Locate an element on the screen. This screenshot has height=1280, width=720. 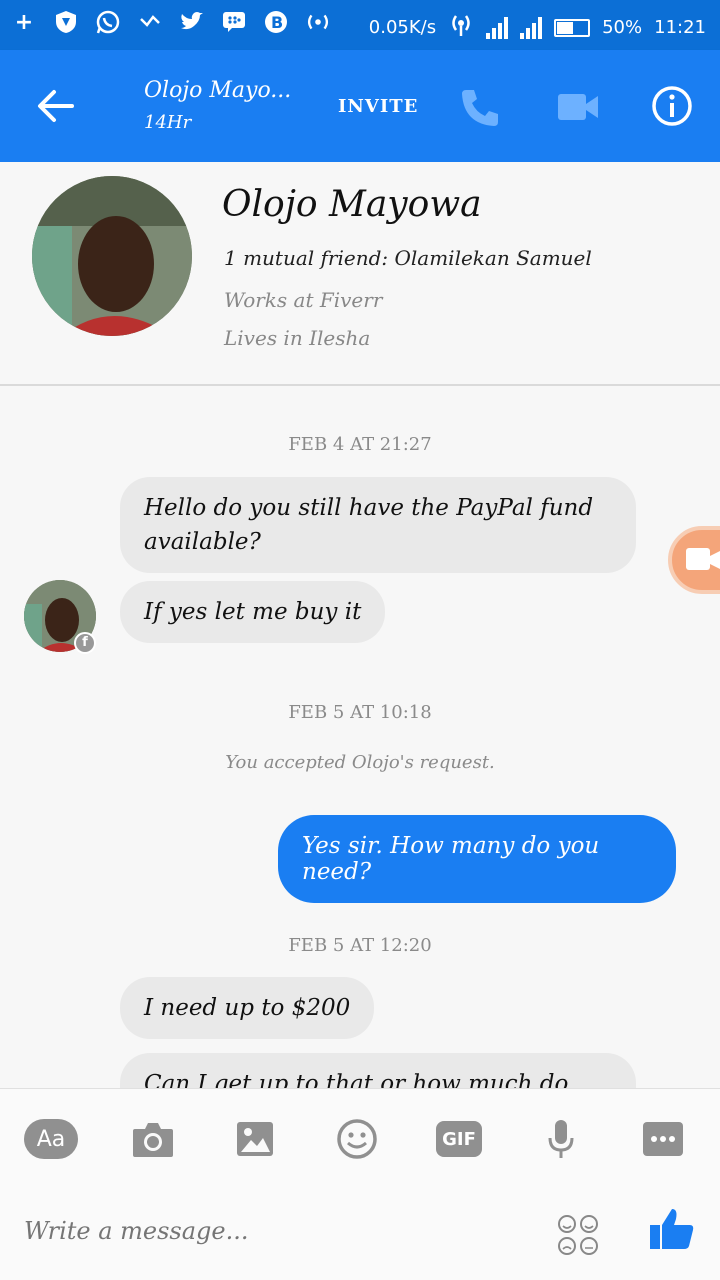
profile-location: Lives in Ilesha is located at coordinates (297, 338).